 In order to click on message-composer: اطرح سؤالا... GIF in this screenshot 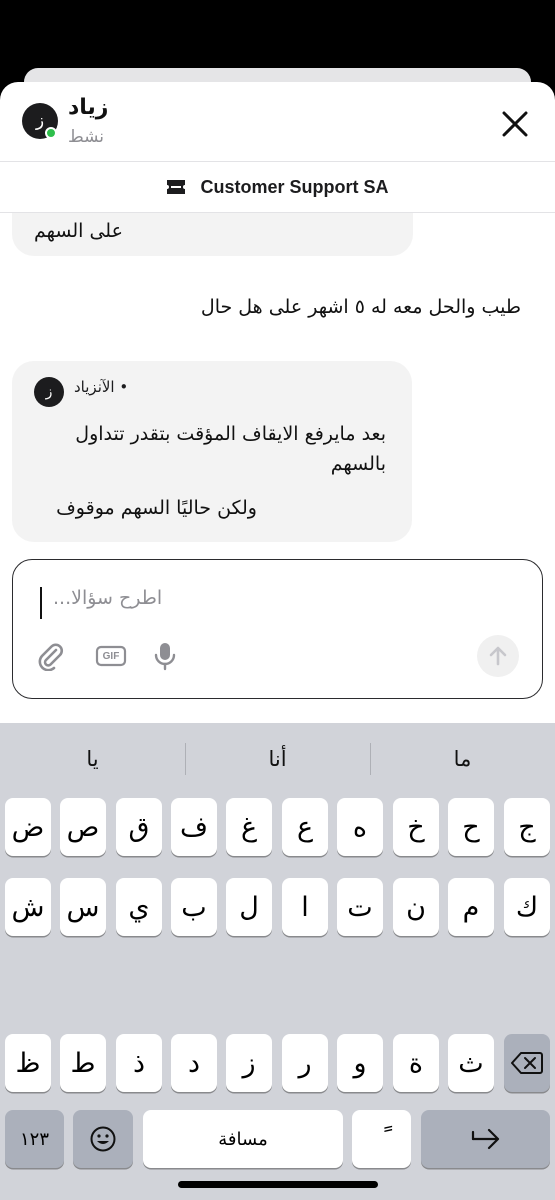, I will do `click(277, 629)`.